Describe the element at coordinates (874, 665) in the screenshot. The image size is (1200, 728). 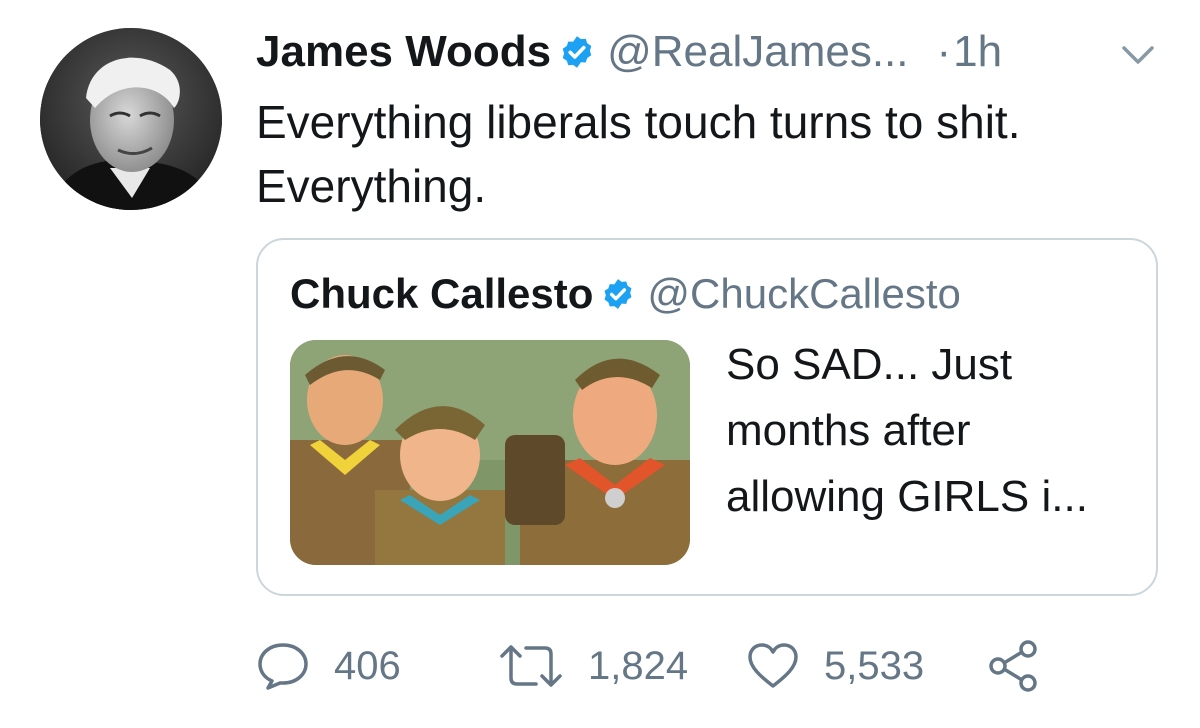
I see `like-count: 5,533` at that location.